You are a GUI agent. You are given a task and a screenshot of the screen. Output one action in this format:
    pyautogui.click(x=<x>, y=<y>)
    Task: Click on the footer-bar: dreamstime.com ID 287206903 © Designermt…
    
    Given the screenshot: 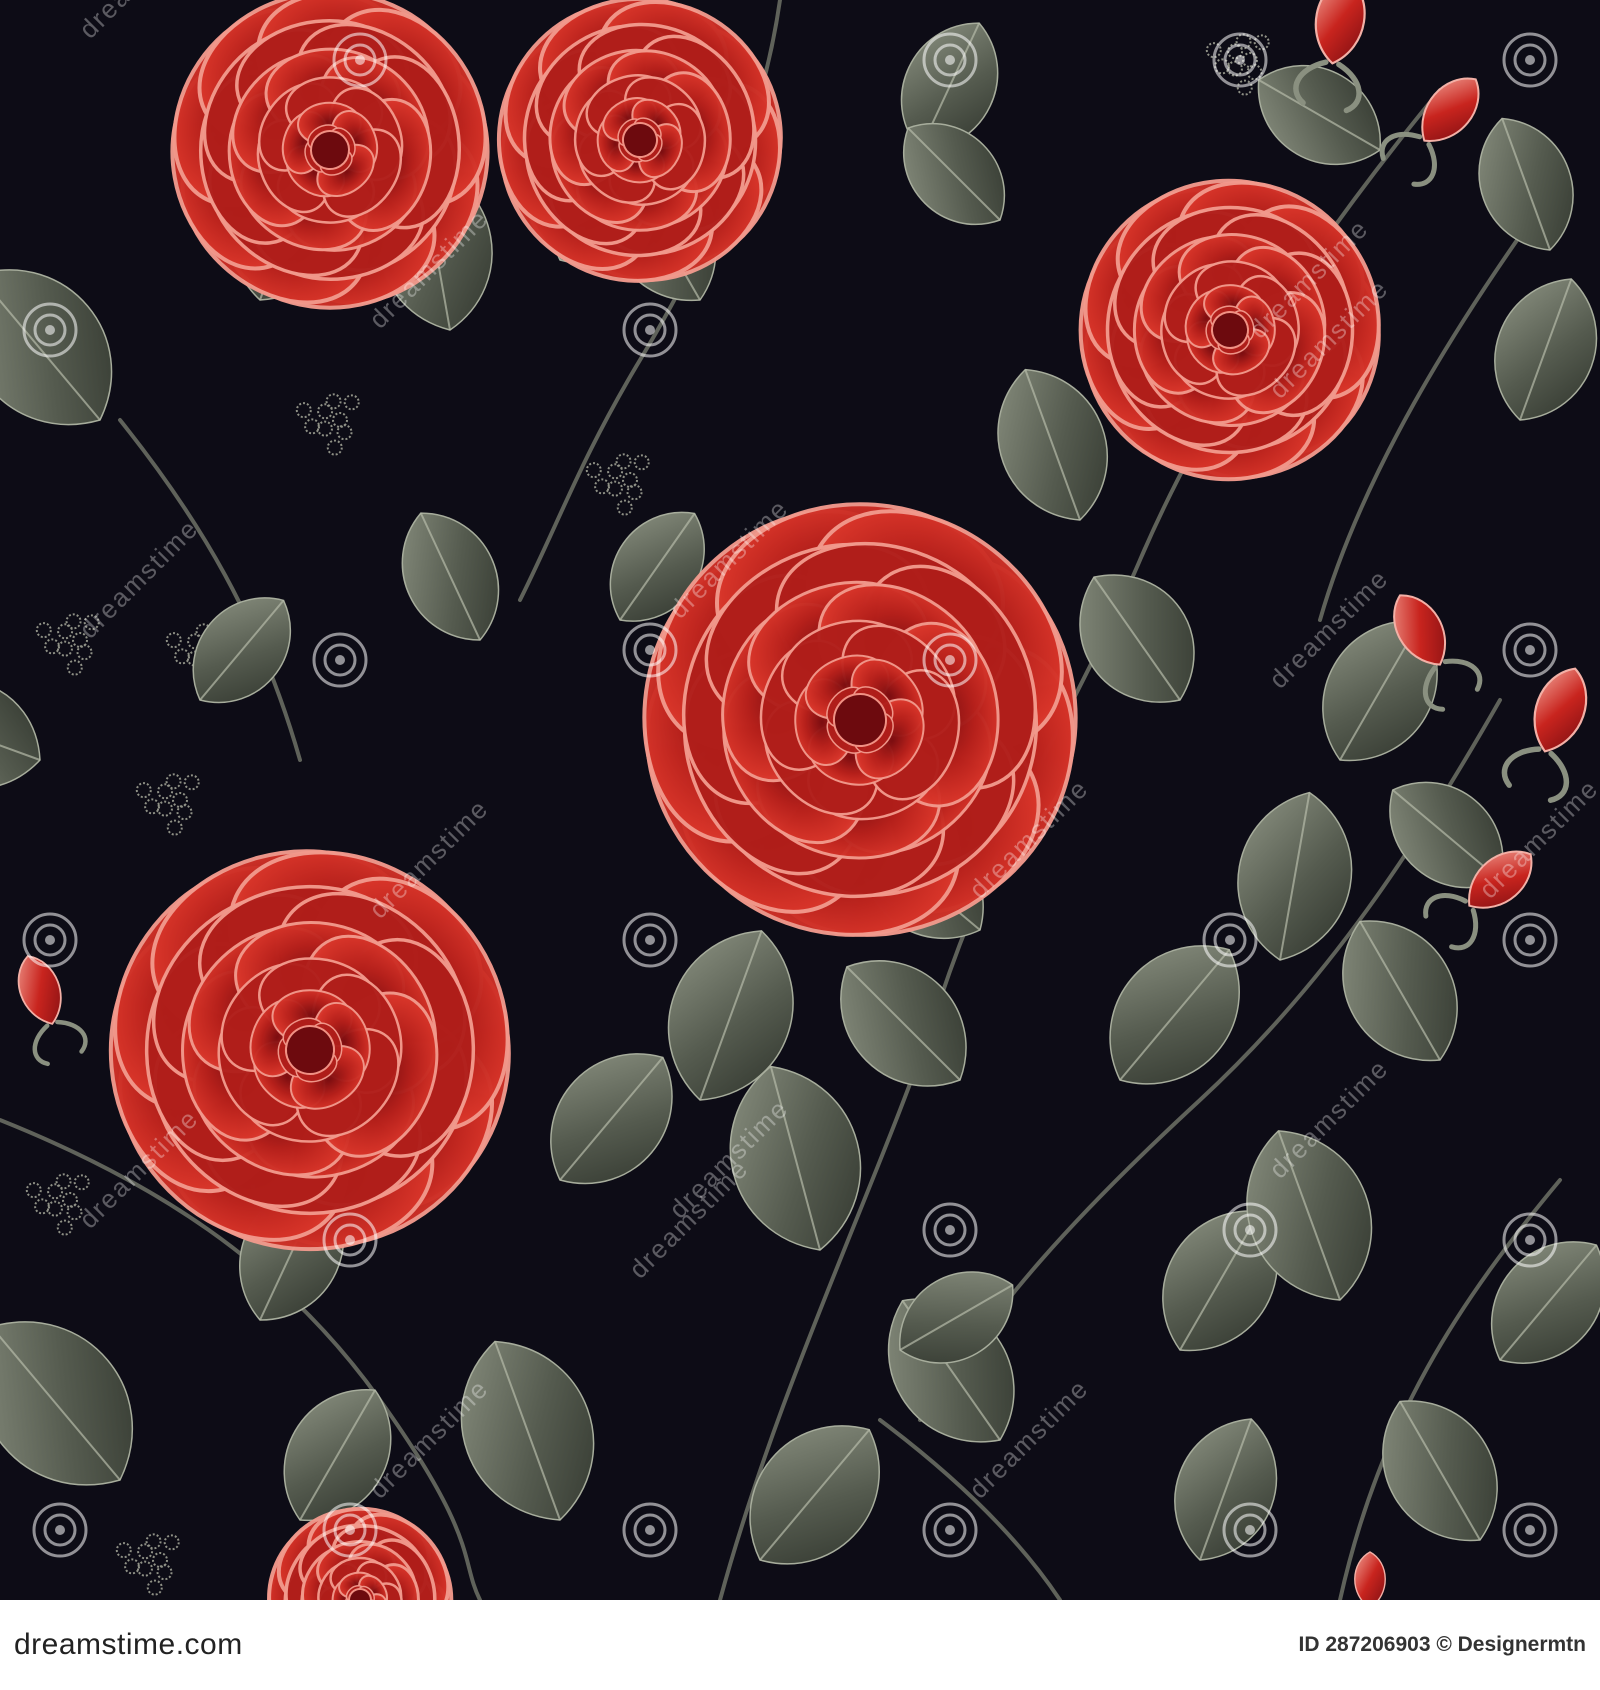 What is the action you would take?
    pyautogui.click(x=800, y=1645)
    